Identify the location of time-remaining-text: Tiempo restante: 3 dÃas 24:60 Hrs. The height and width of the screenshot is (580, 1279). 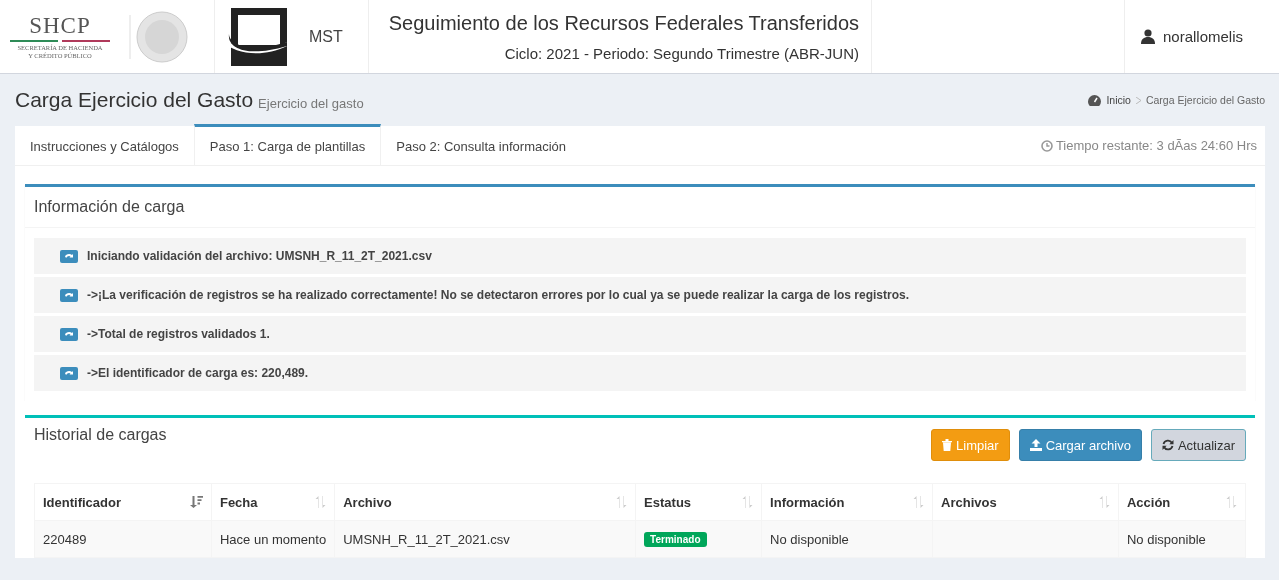
(1156, 145).